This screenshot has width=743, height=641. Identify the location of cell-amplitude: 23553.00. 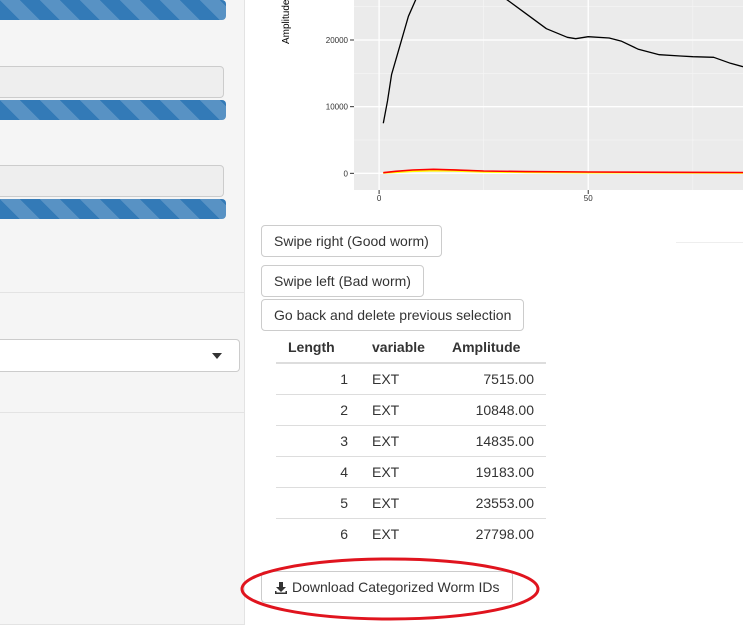
(493, 503).